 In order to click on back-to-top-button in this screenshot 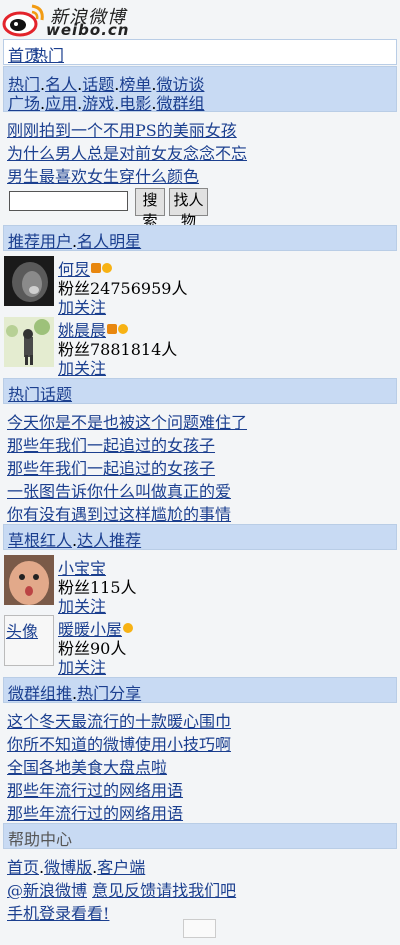, I will do `click(199, 928)`.